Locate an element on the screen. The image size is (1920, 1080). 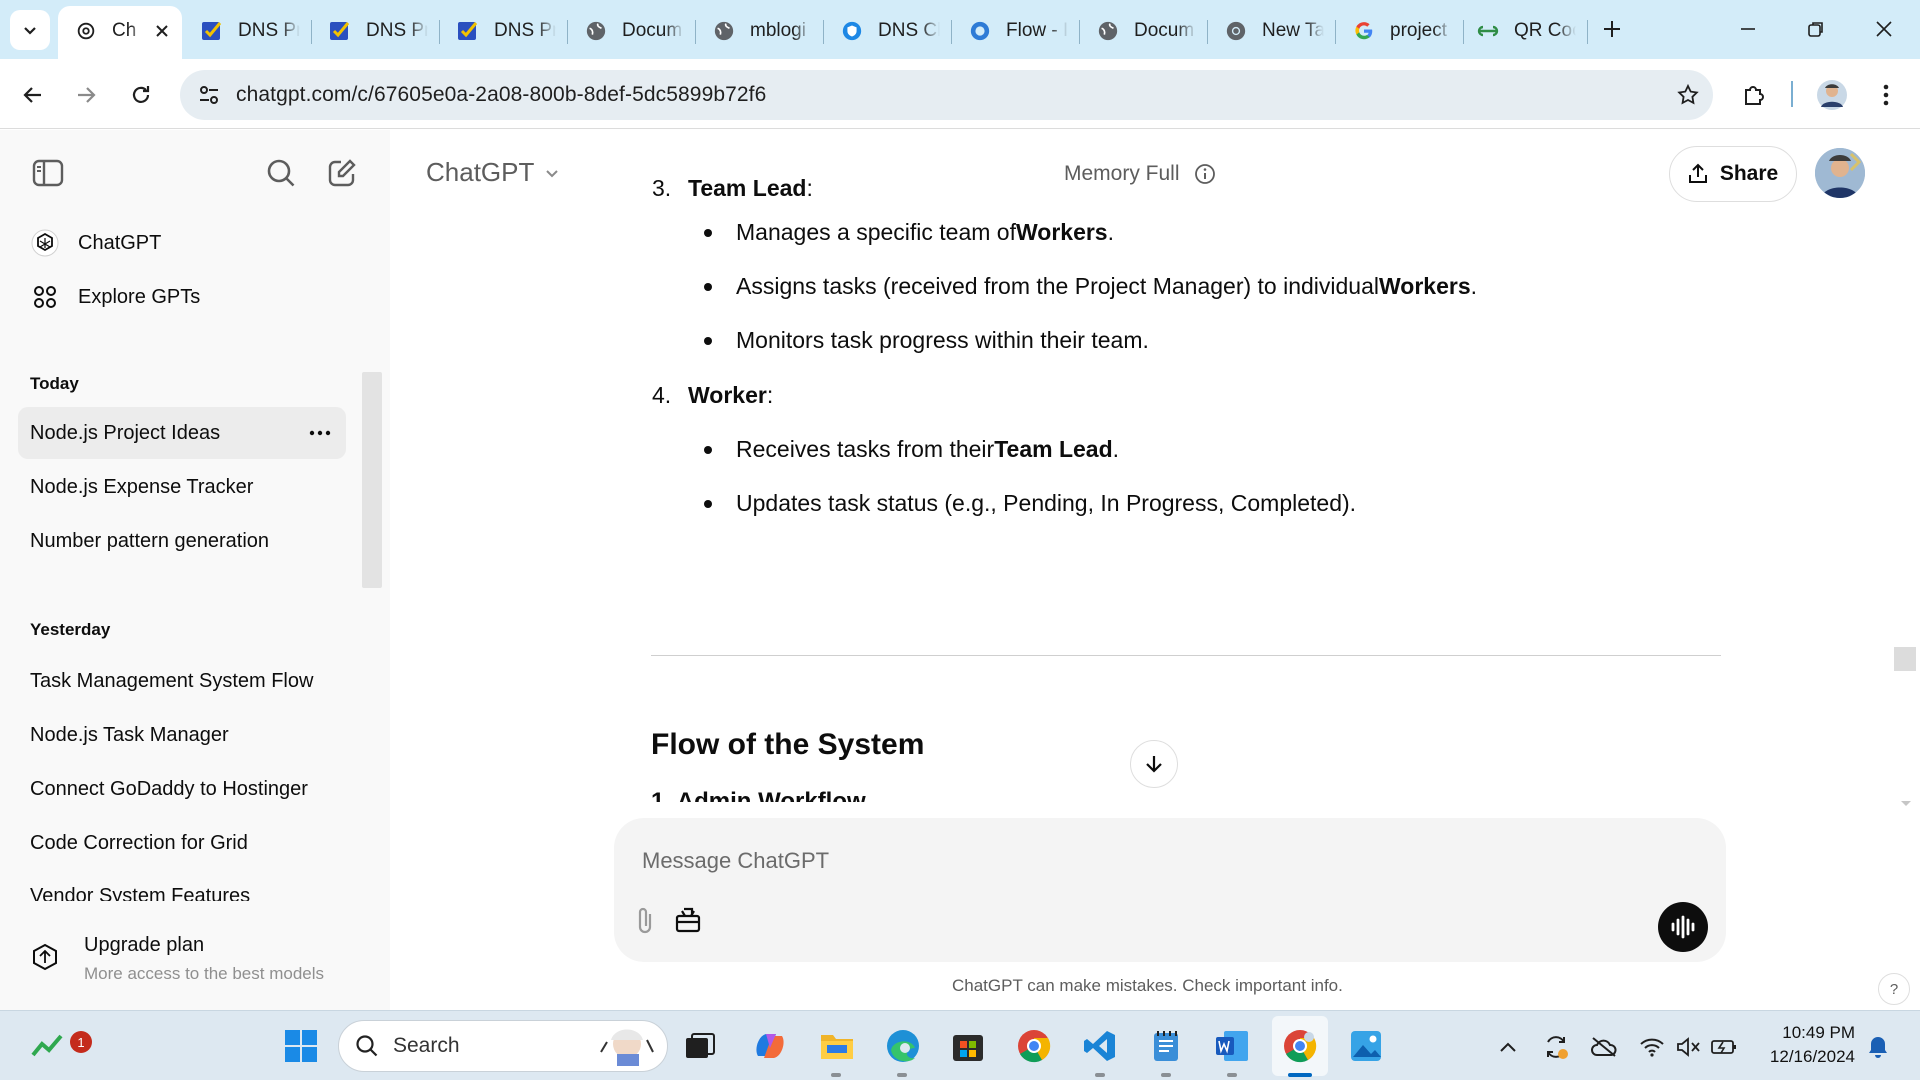
sidebar-scrollbar is located at coordinates (372, 480).